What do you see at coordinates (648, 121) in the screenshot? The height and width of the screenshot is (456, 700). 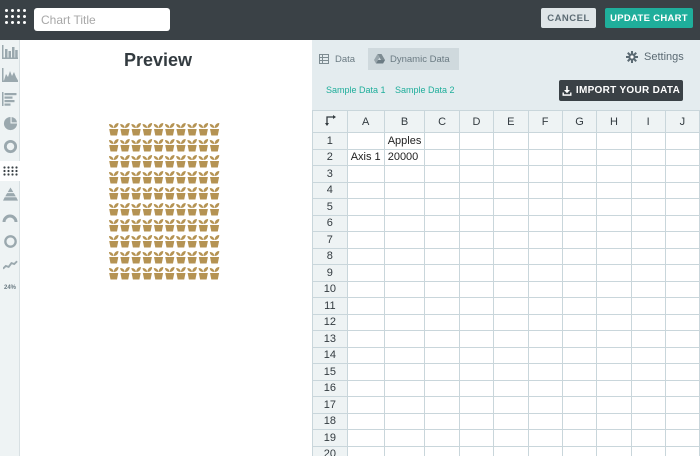 I see `column-header-i: I` at bounding box center [648, 121].